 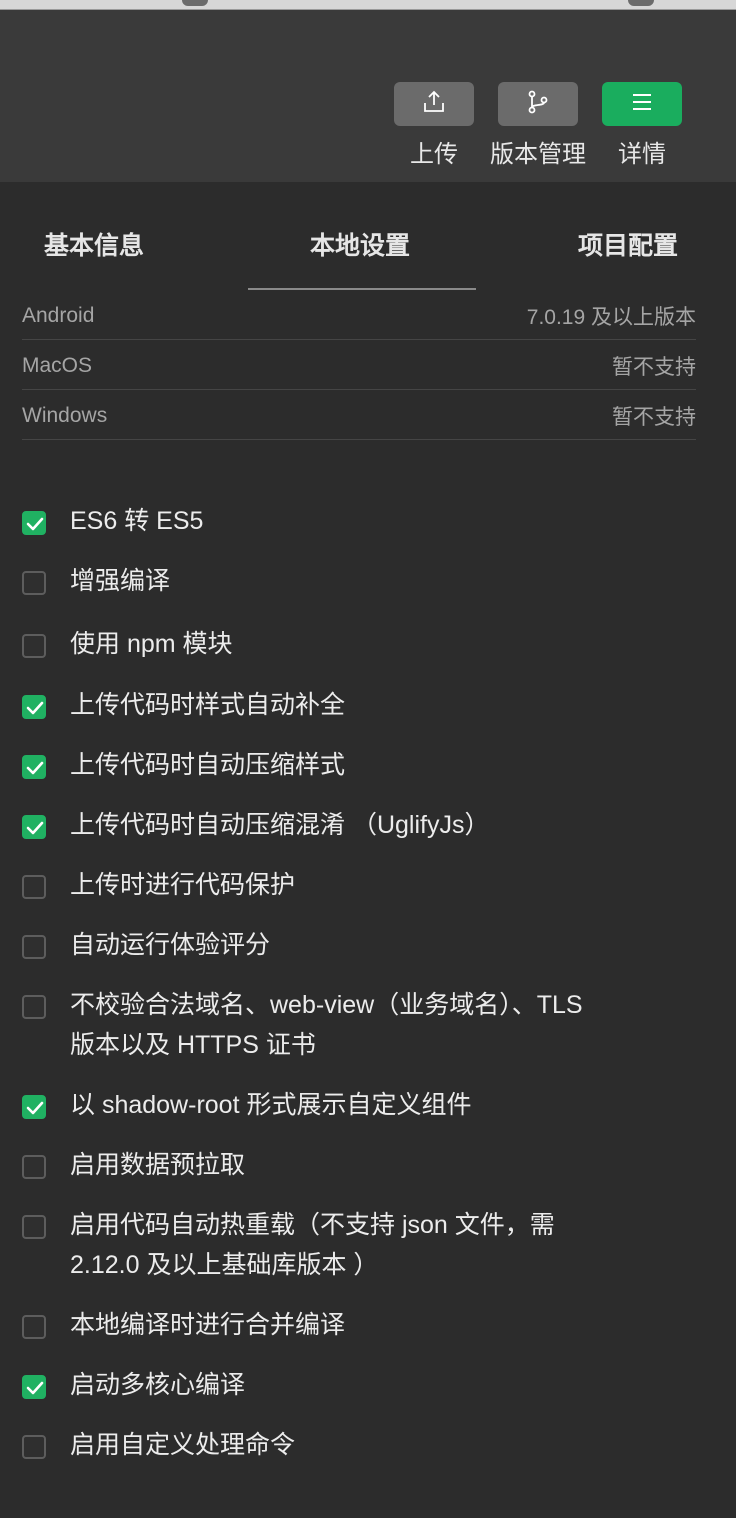 What do you see at coordinates (359, 315) in the screenshot?
I see `info-row-android: Android 7.0.19 及以上版本` at bounding box center [359, 315].